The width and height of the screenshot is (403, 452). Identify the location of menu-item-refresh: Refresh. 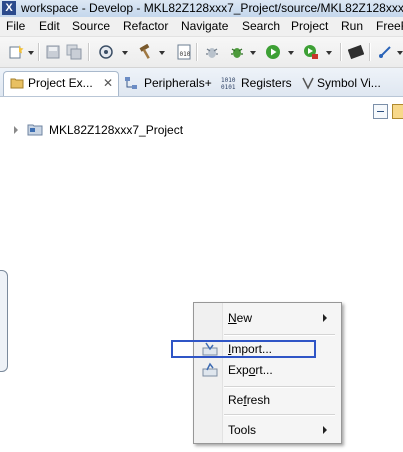
(266, 400).